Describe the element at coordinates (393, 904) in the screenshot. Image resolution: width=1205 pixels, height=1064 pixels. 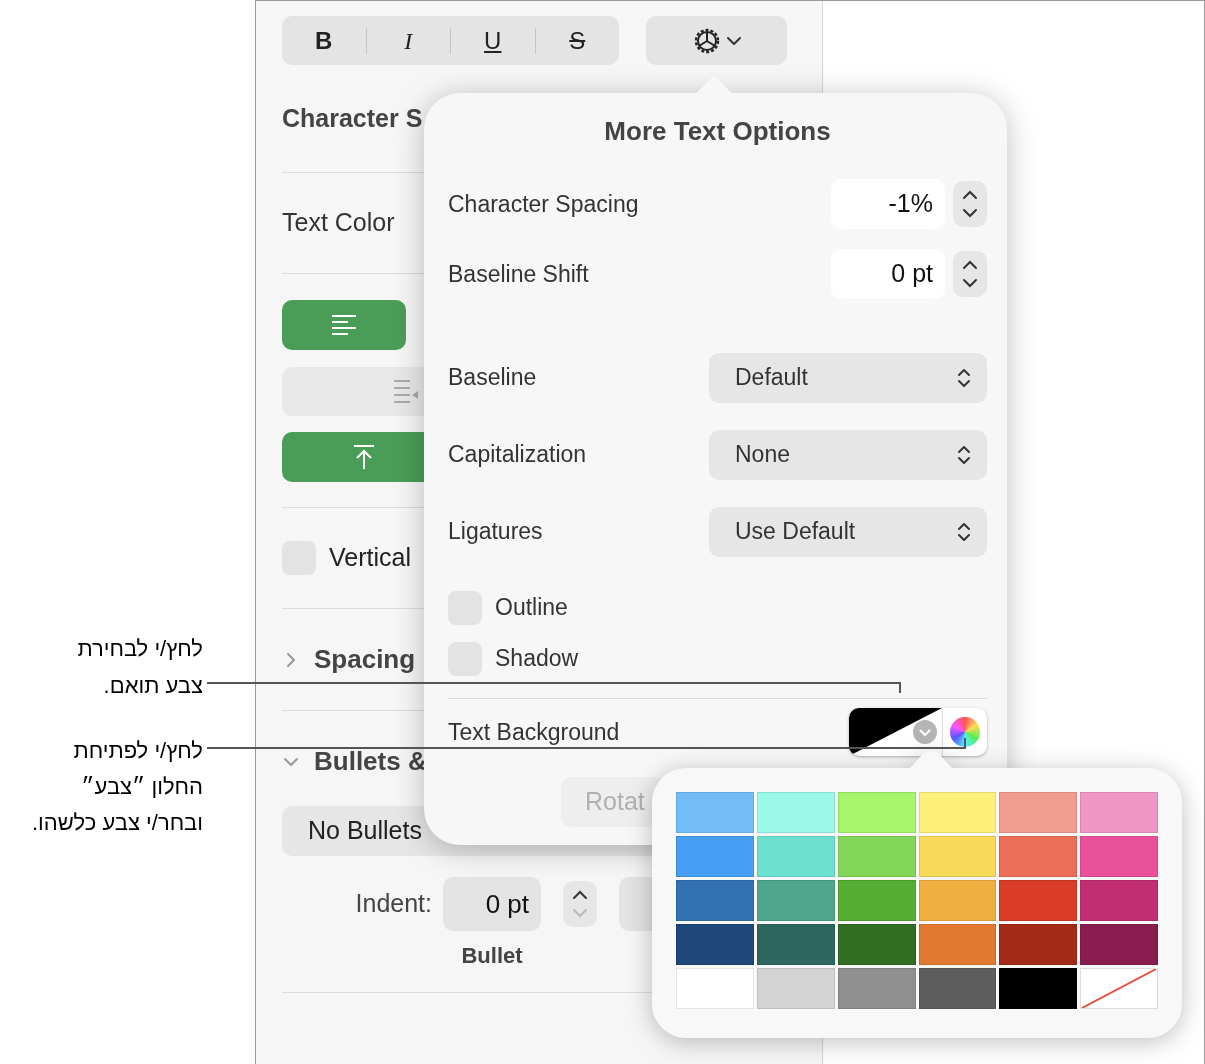
I see `indent-label: Indent:` at that location.